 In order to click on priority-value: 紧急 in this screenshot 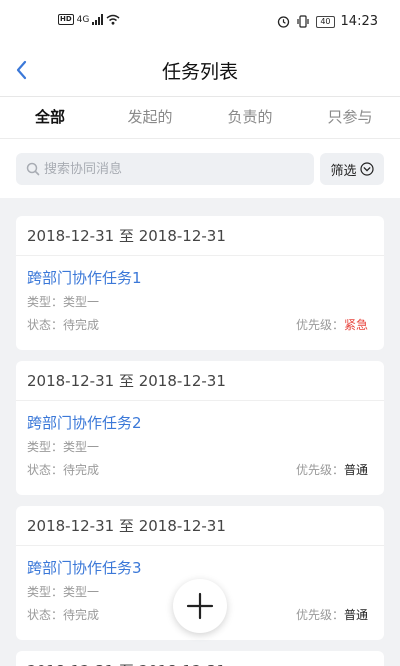, I will do `click(355, 325)`.